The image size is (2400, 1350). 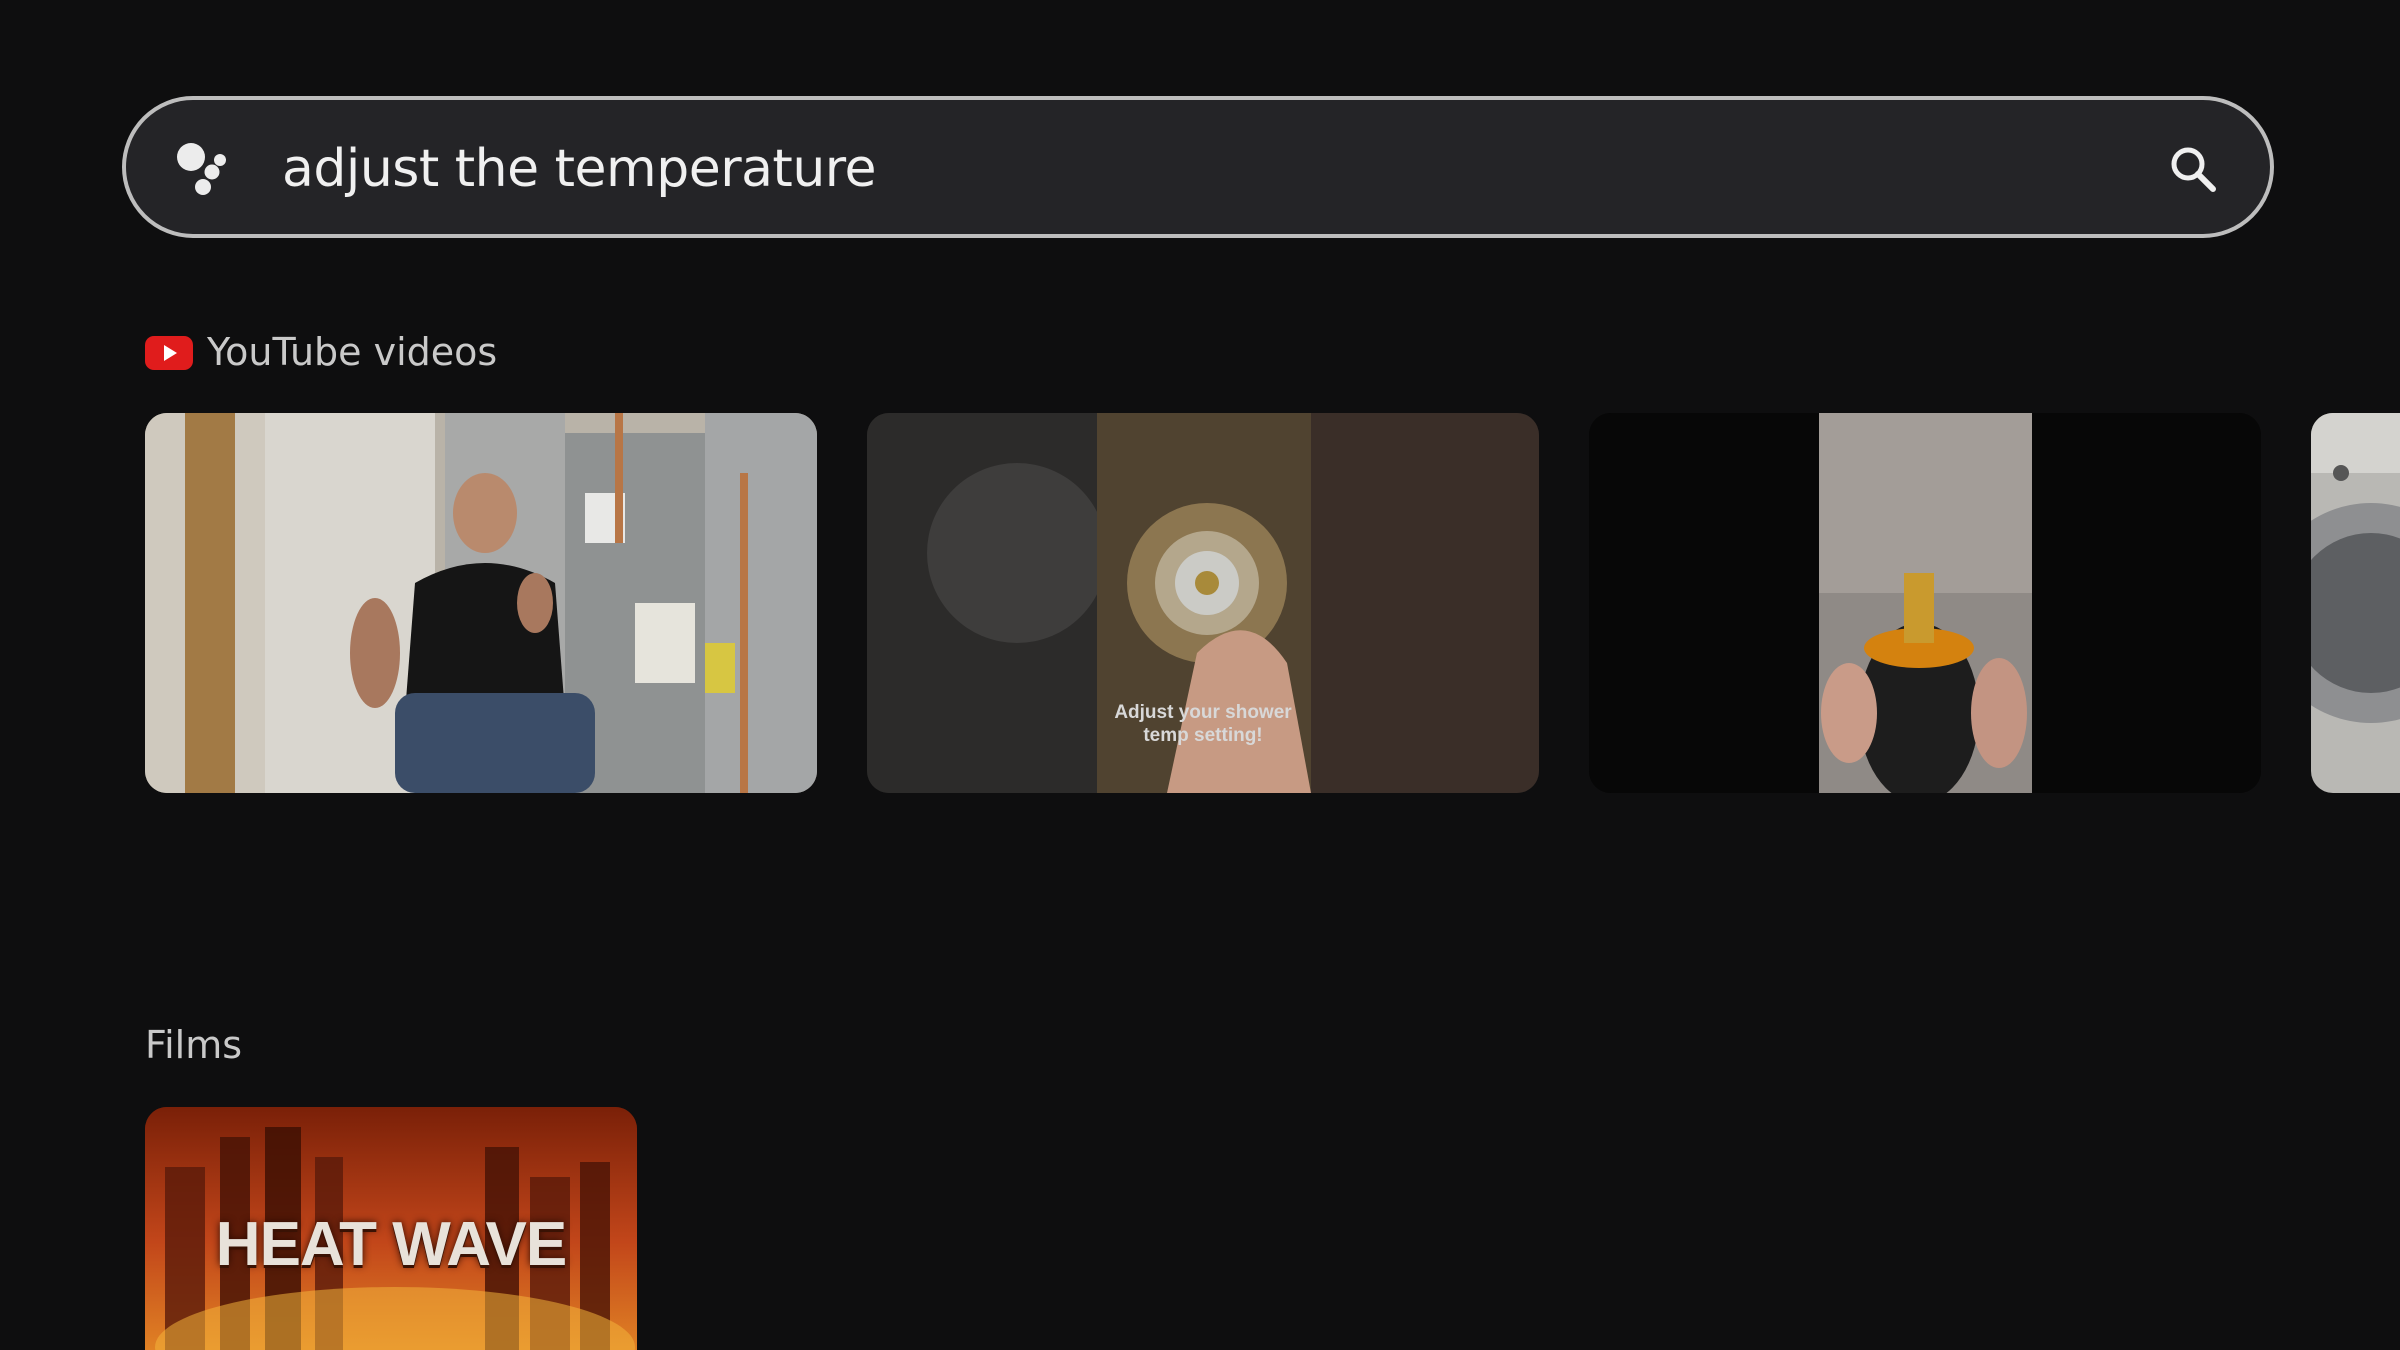 I want to click on search-bar: adjust the temperature, so click(x=1198, y=167).